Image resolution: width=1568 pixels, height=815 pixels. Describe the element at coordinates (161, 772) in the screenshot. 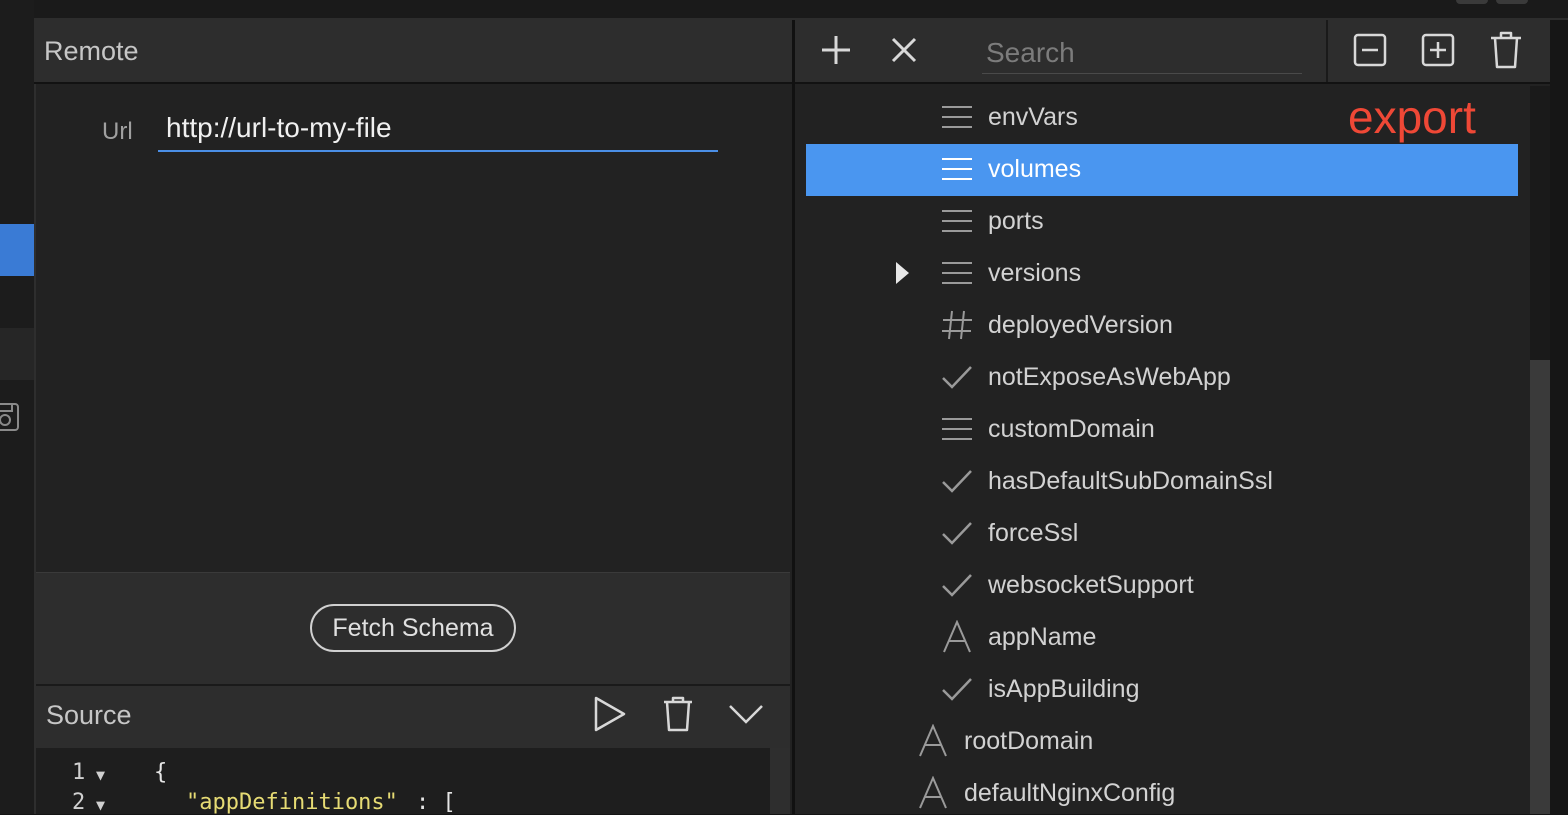

I see `code-line: {` at that location.